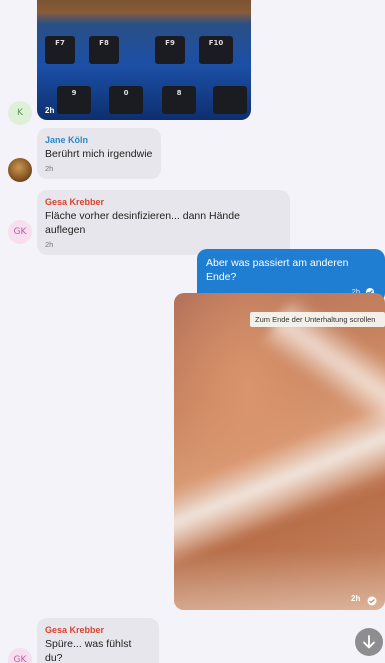 The image size is (385, 663). I want to click on keyboard-key: F10, so click(216, 50).